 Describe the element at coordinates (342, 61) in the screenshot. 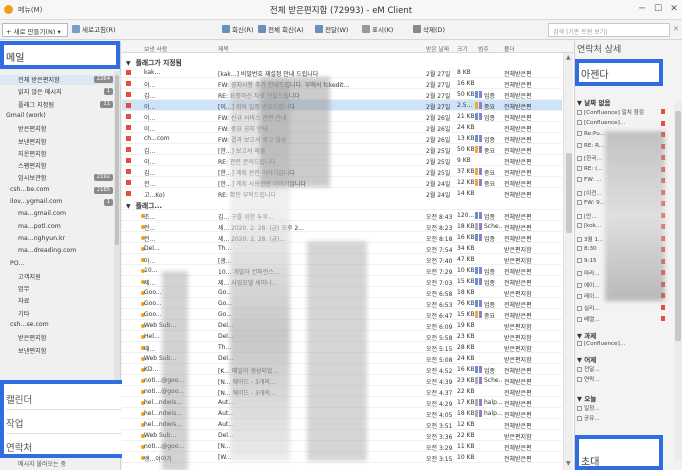

I see `group-flagged: ▼ 플래그가 지정됨` at that location.